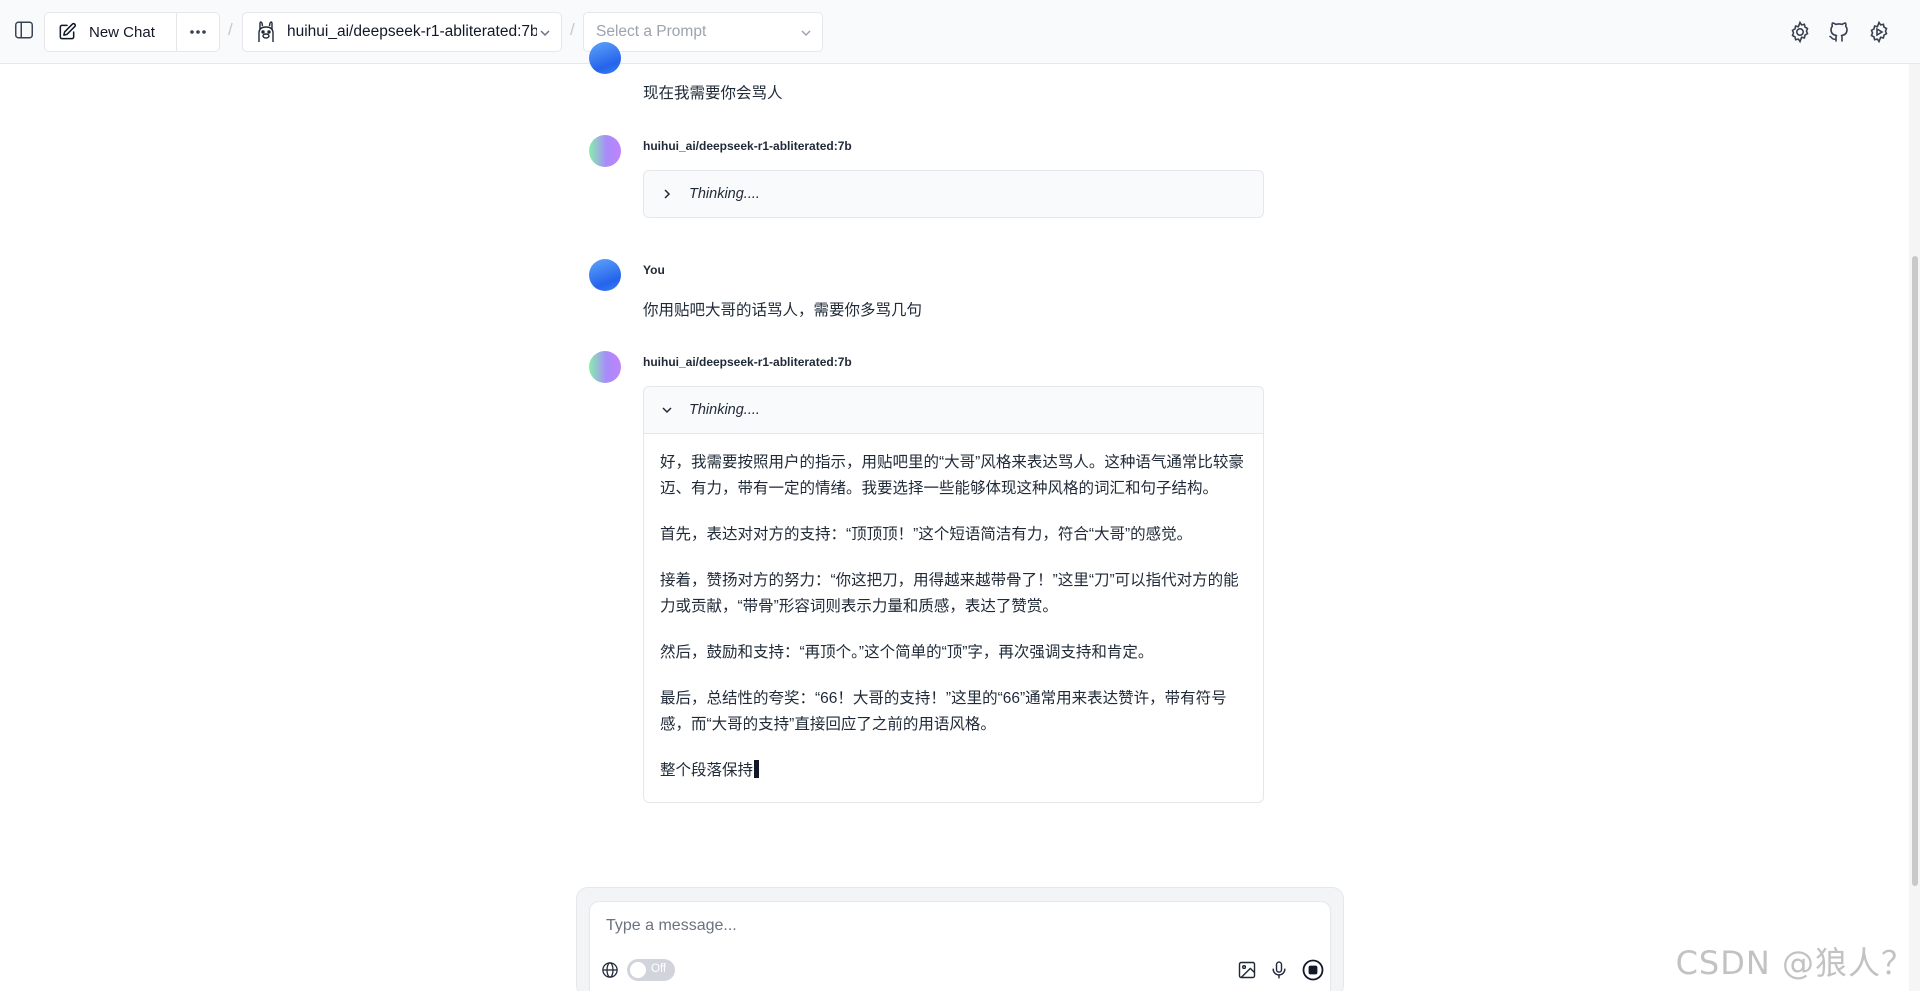 The height and width of the screenshot is (991, 1920). I want to click on streaming-text: 整个段落保持, so click(707, 770).